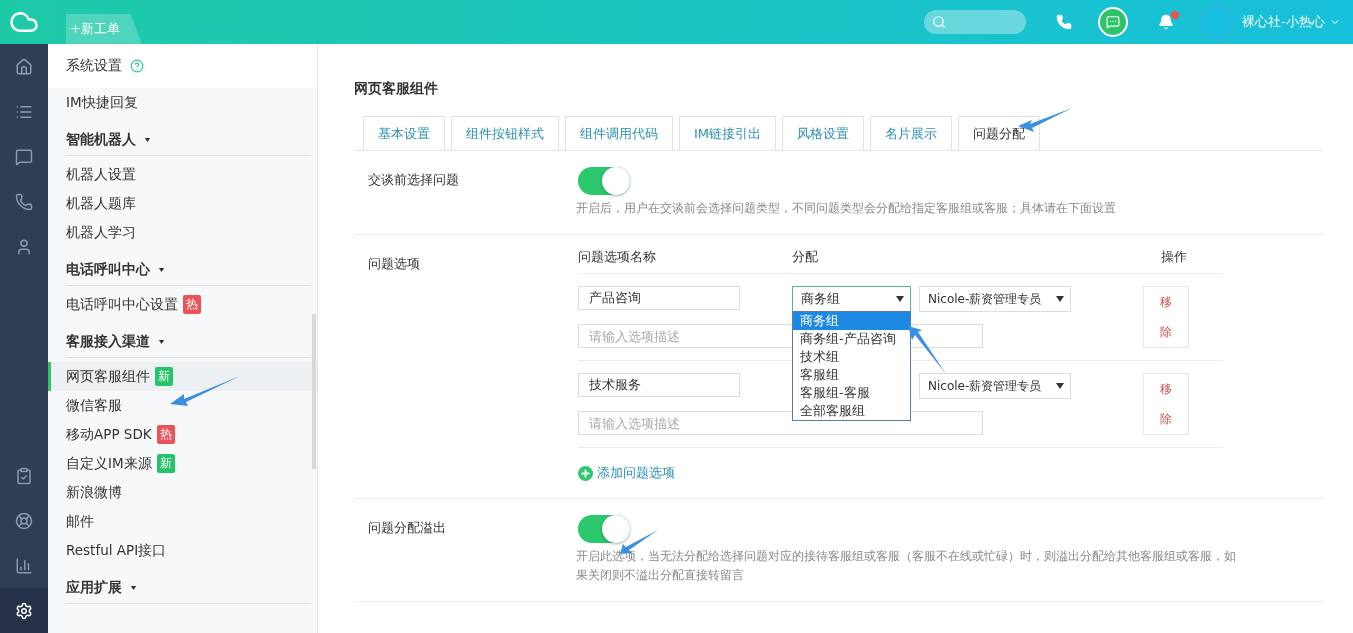 The width and height of the screenshot is (1353, 633). What do you see at coordinates (851, 375) in the screenshot?
I see `dropdown-option: 客服组` at bounding box center [851, 375].